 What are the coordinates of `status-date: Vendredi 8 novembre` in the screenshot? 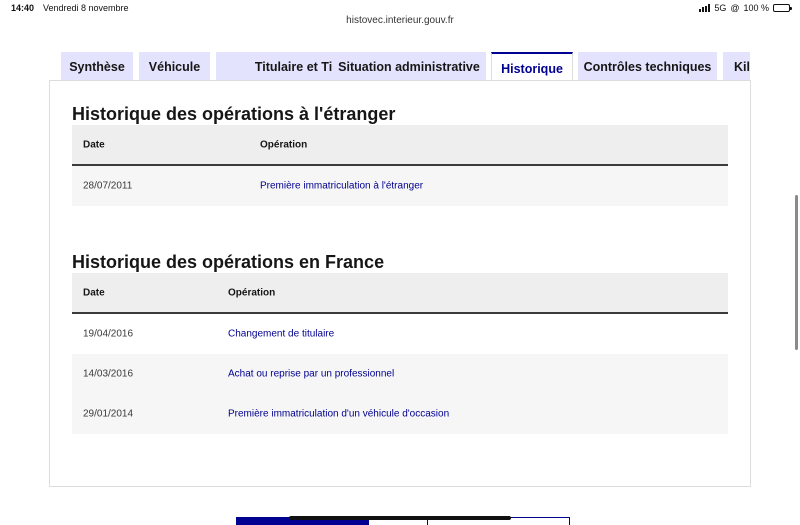 It's located at (86, 8).